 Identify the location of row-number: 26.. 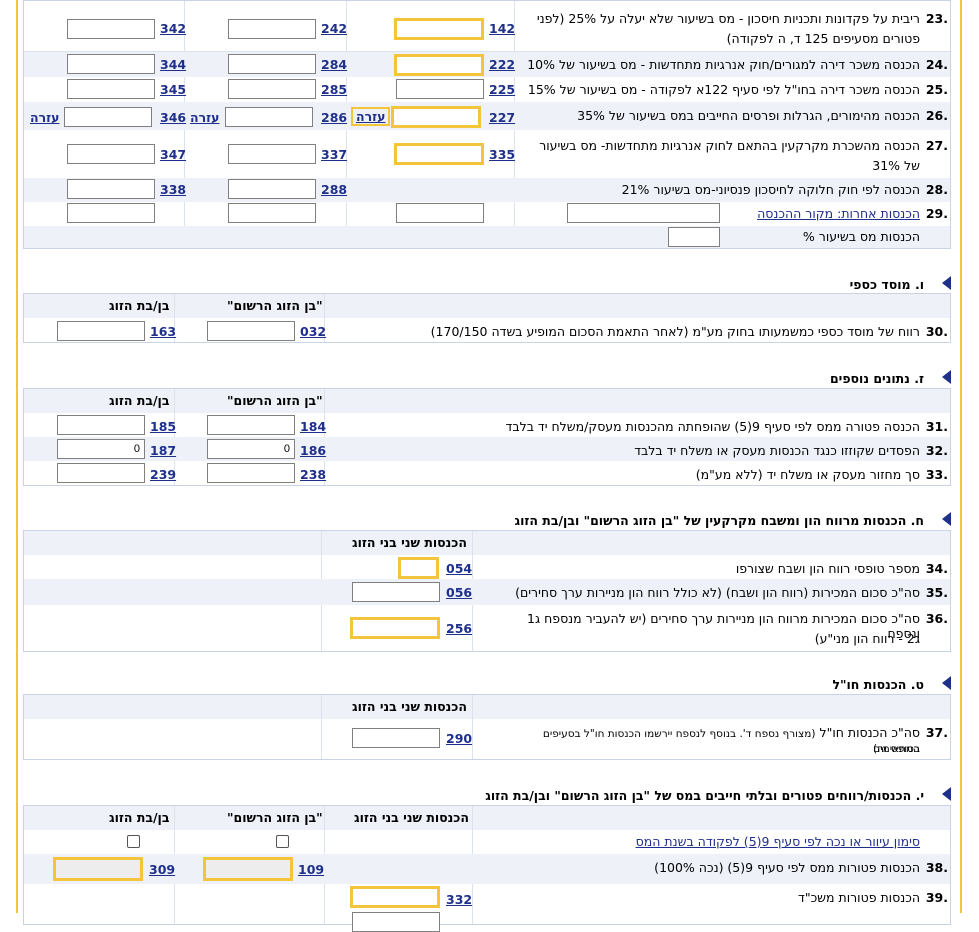
(936, 115).